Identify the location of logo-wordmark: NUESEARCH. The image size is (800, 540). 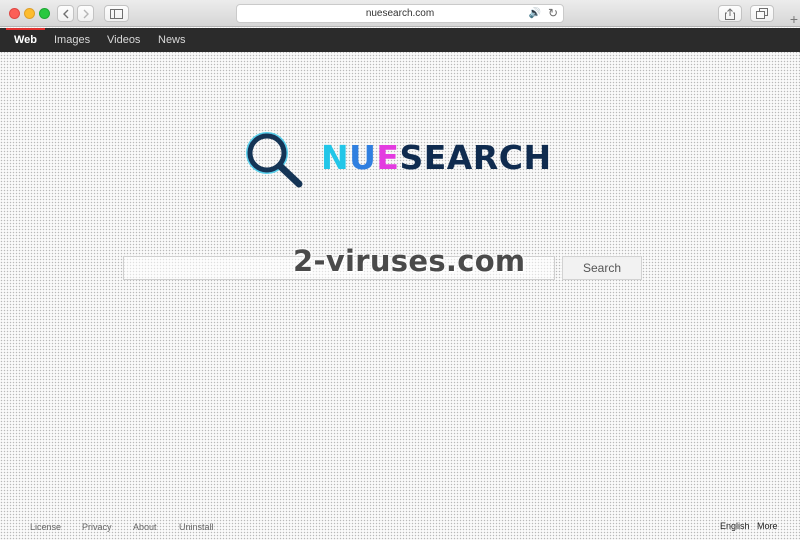
(436, 157).